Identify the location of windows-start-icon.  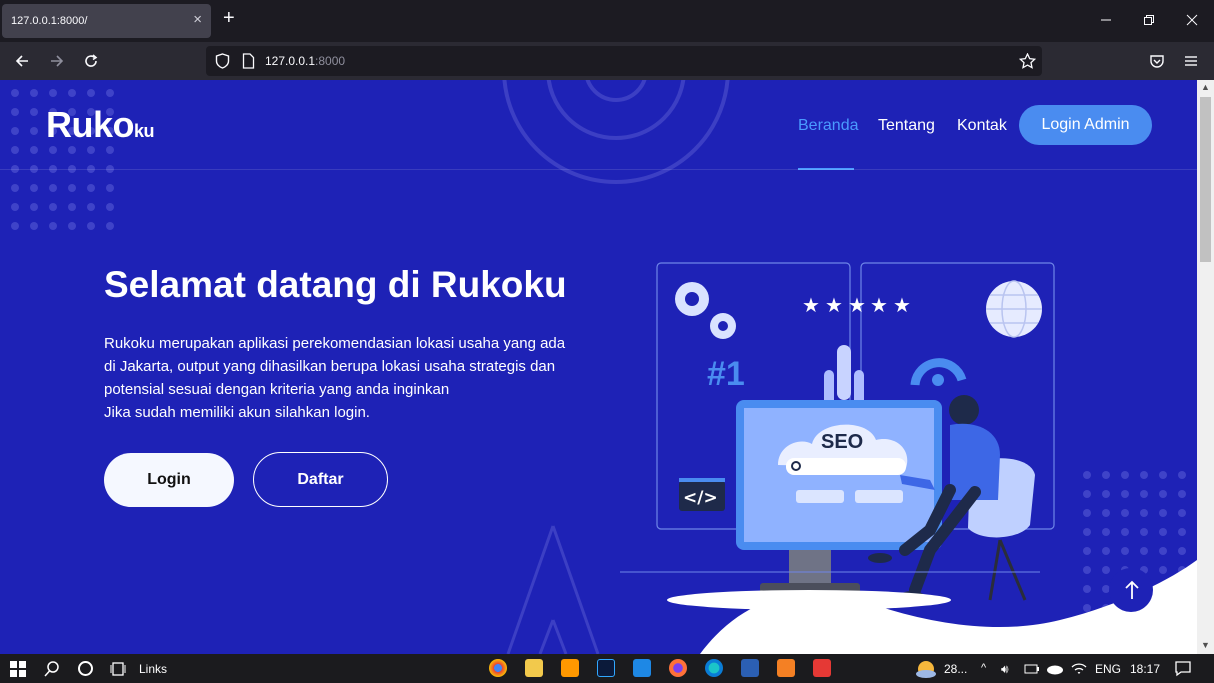
(18, 671).